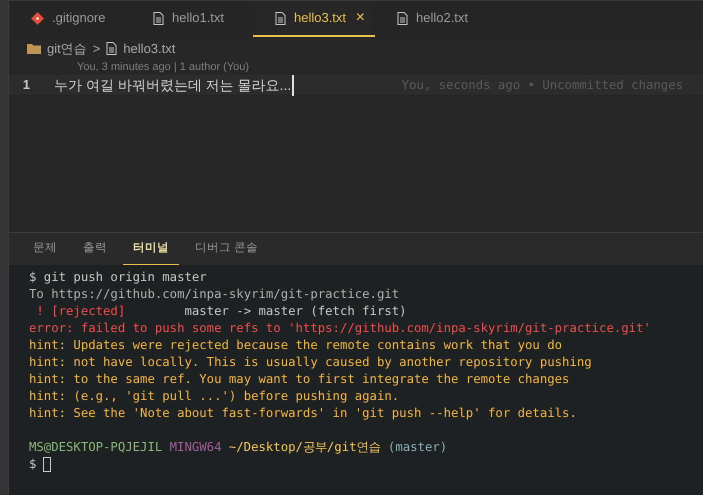 The width and height of the screenshot is (703, 495). What do you see at coordinates (303, 413) in the screenshot?
I see `terminal-line: hint: See the 'Note about fast-forwards' in 'git push --help' for details.` at bounding box center [303, 413].